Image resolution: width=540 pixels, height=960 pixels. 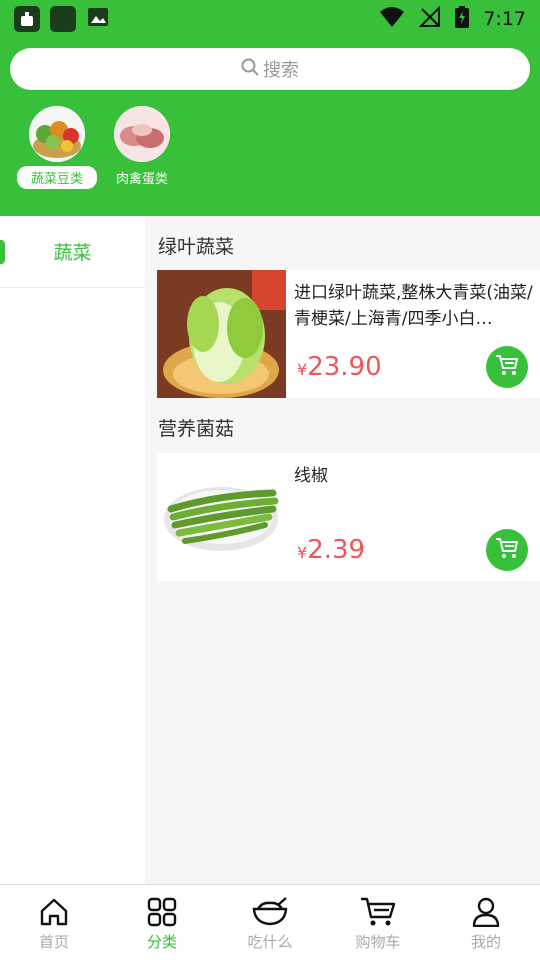 I want to click on grid-icon, so click(x=162, y=912).